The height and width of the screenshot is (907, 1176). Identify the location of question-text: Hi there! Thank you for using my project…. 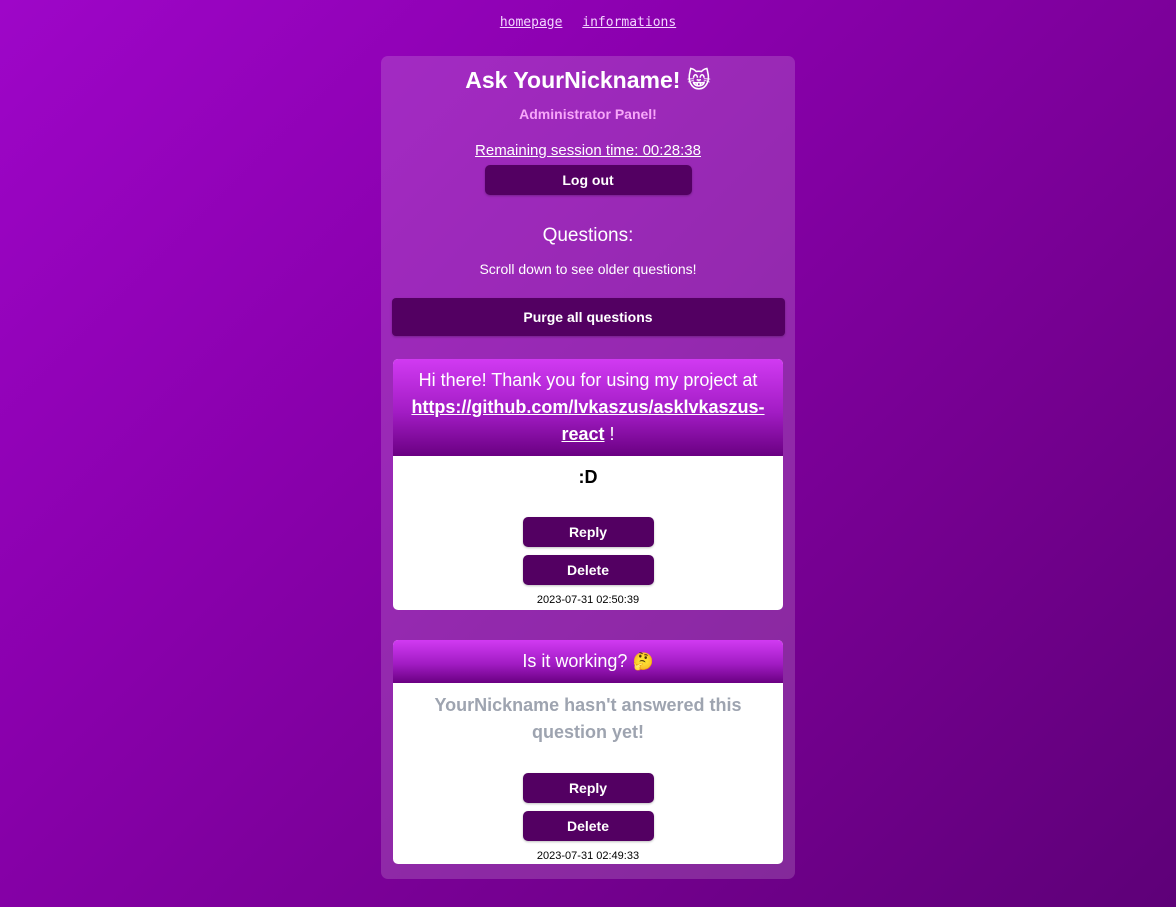
(588, 407).